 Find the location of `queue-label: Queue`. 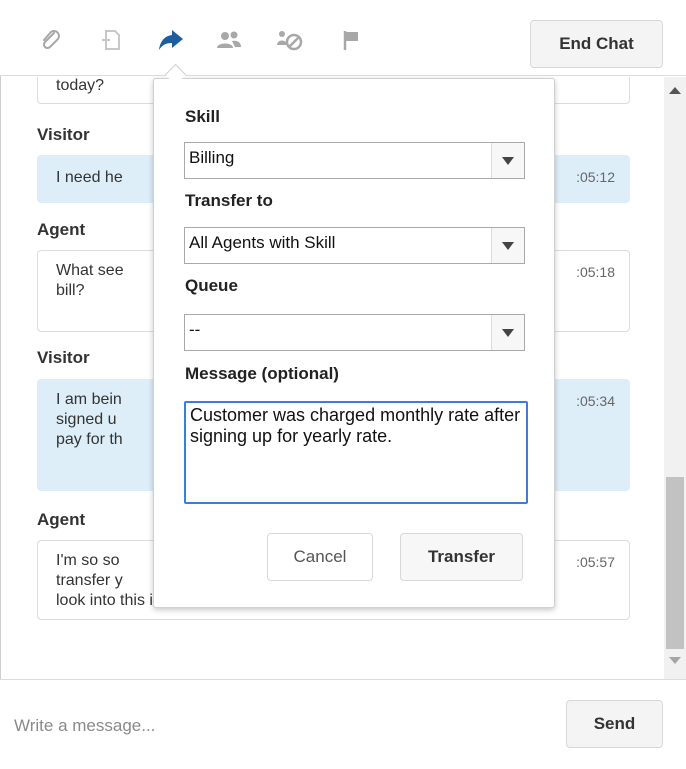

queue-label: Queue is located at coordinates (211, 285).